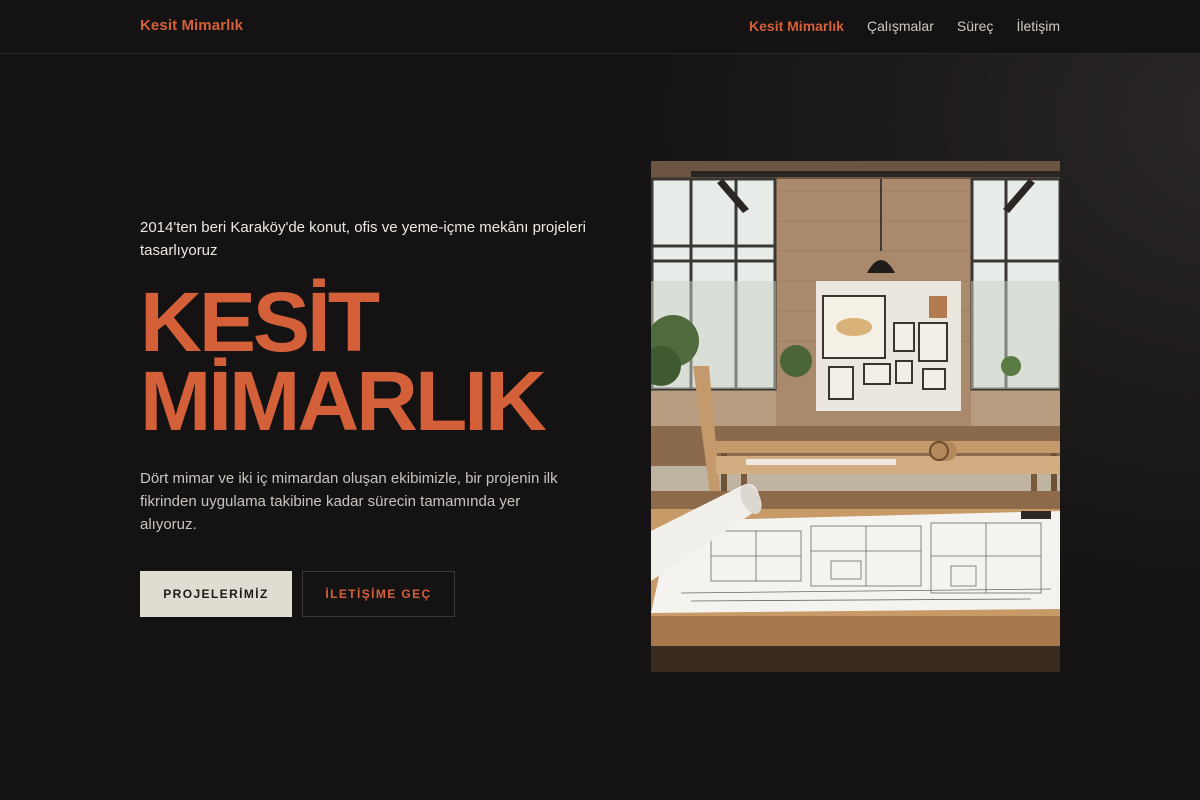 This screenshot has height=800, width=1200. Describe the element at coordinates (216, 594) in the screenshot. I see `projects-button: PROJELERİMİZ` at that location.